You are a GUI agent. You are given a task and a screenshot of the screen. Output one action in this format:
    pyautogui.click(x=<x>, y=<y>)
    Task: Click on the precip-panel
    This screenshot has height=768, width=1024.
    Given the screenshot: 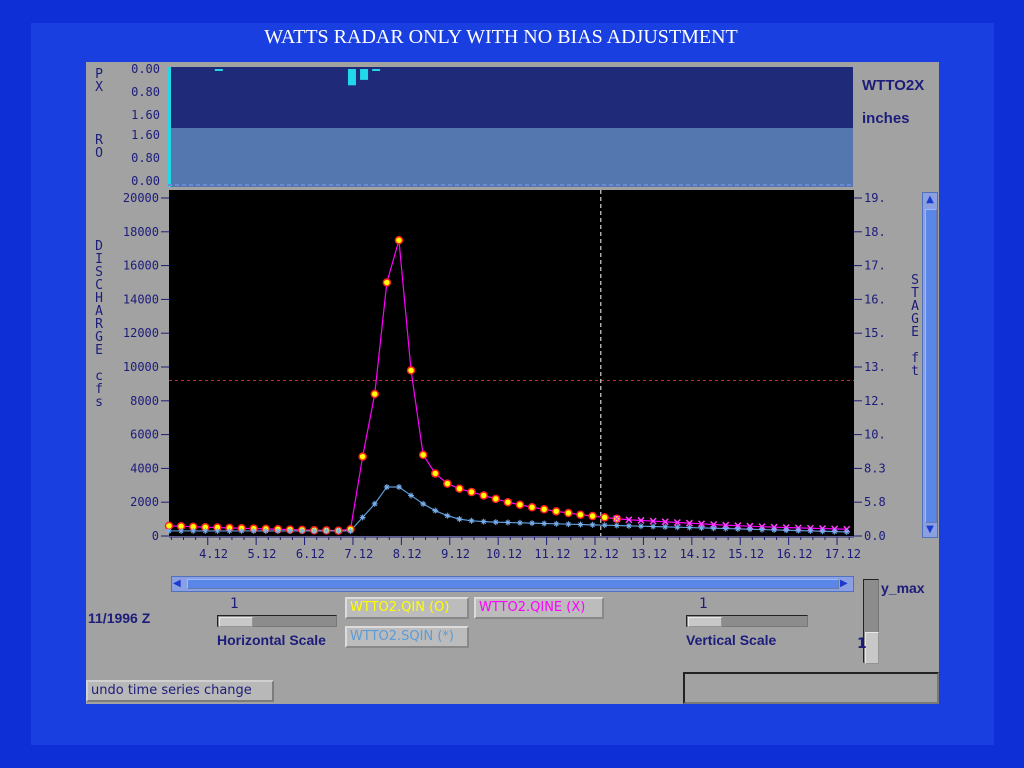 What is the action you would take?
    pyautogui.click(x=510, y=127)
    